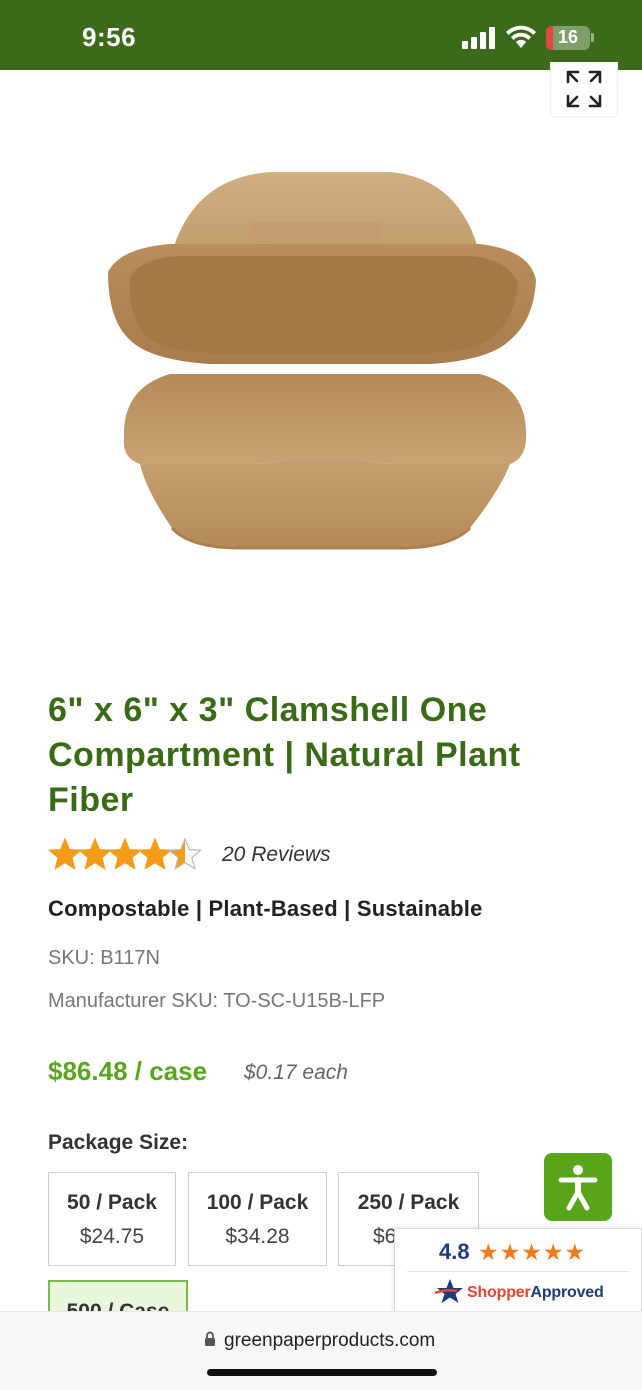 The height and width of the screenshot is (1390, 642). Describe the element at coordinates (104, 958) in the screenshot. I see `sku: SKU: B117N` at that location.